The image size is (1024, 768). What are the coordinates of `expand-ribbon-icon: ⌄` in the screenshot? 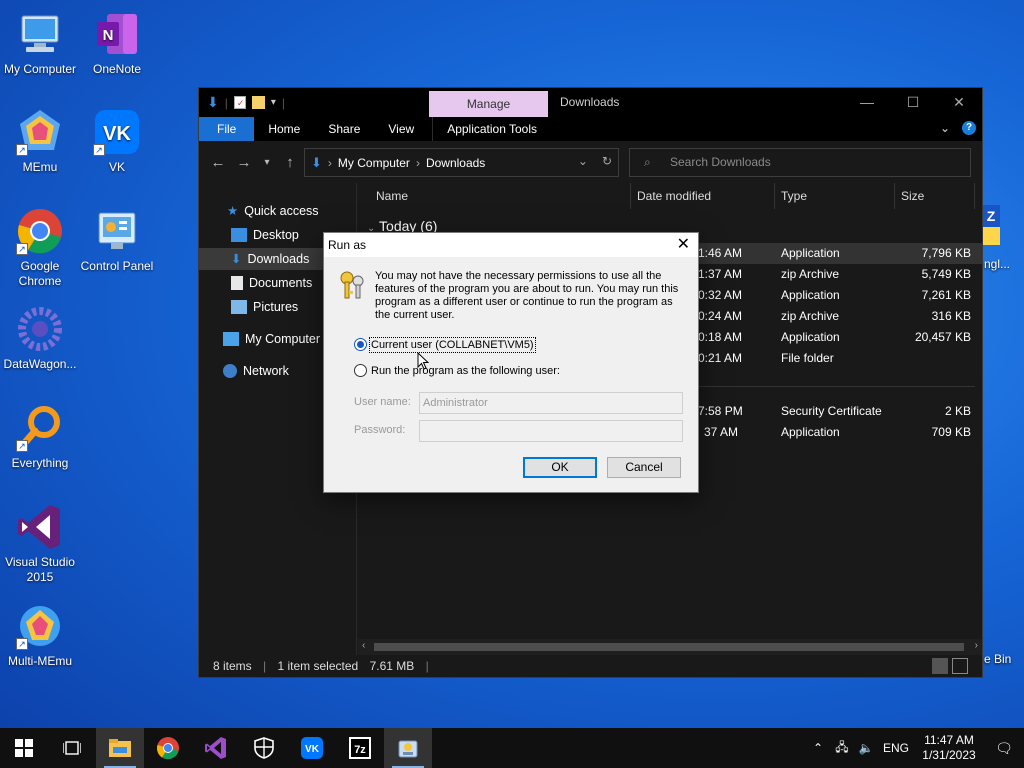 It's located at (945, 128).